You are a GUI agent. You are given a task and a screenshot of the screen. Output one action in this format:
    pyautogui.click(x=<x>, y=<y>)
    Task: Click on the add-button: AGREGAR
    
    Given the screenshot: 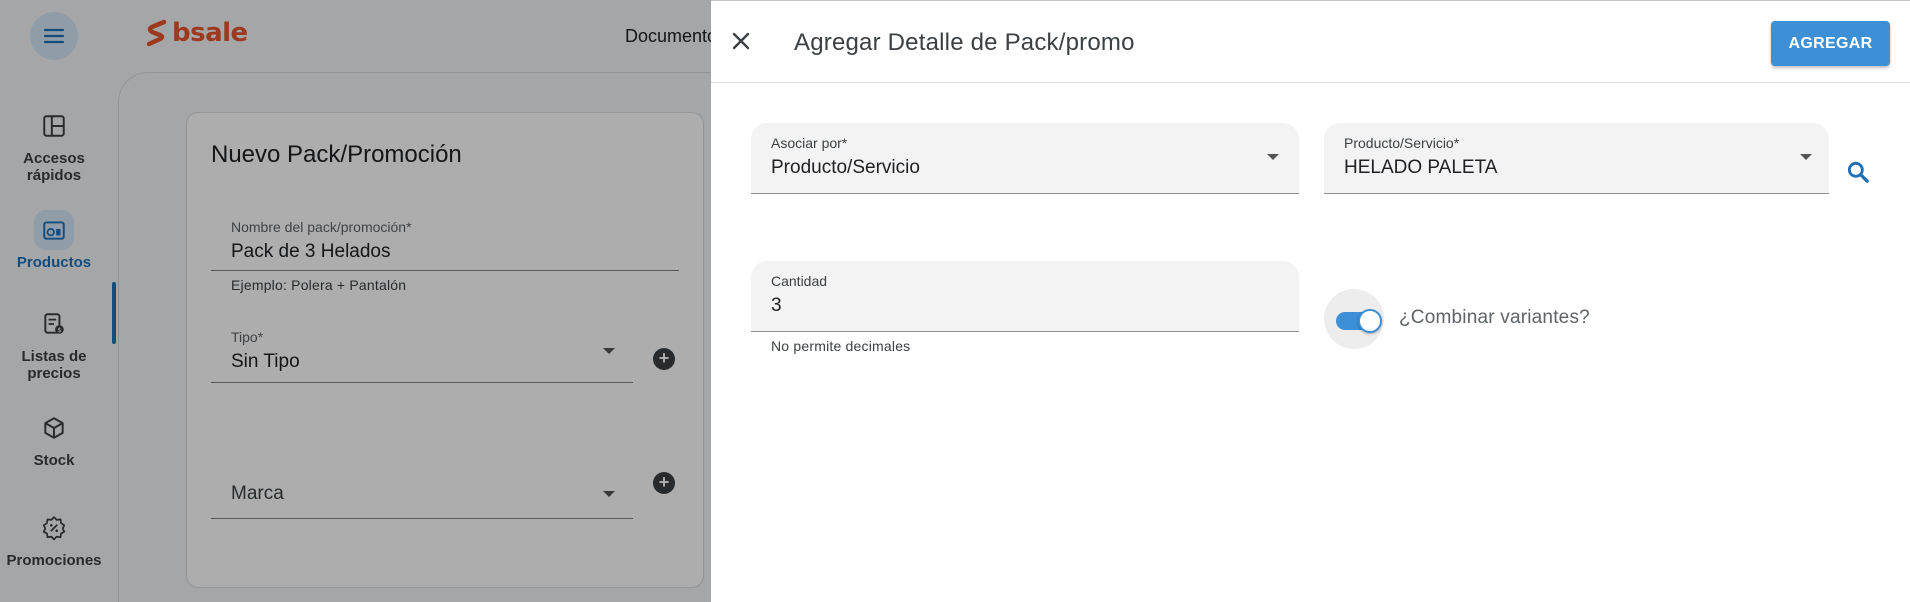 What is the action you would take?
    pyautogui.click(x=1830, y=43)
    